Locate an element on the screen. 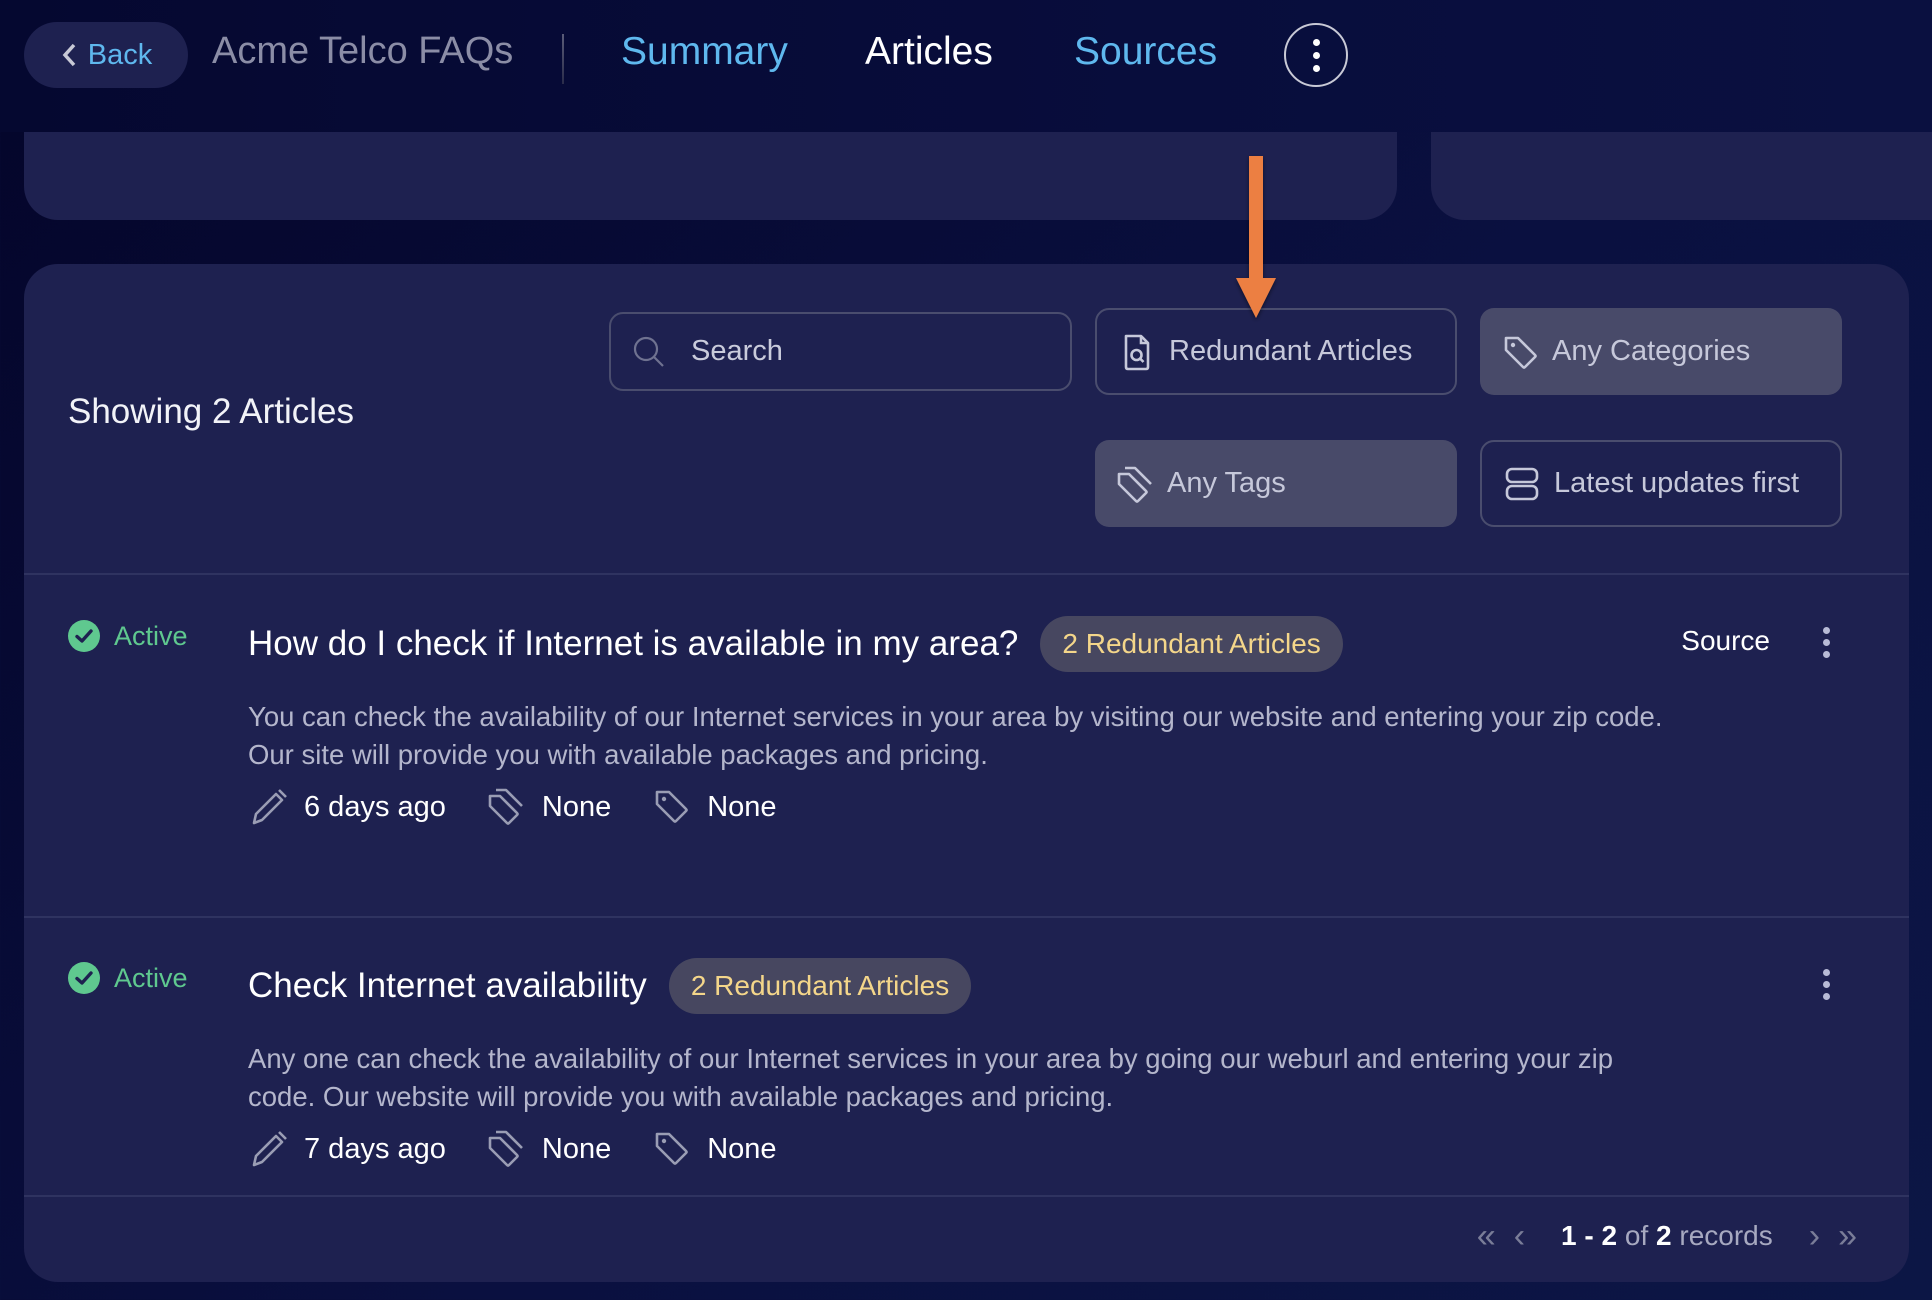 The width and height of the screenshot is (1932, 1300). categories-filter-button: Any Categories is located at coordinates (1661, 351).